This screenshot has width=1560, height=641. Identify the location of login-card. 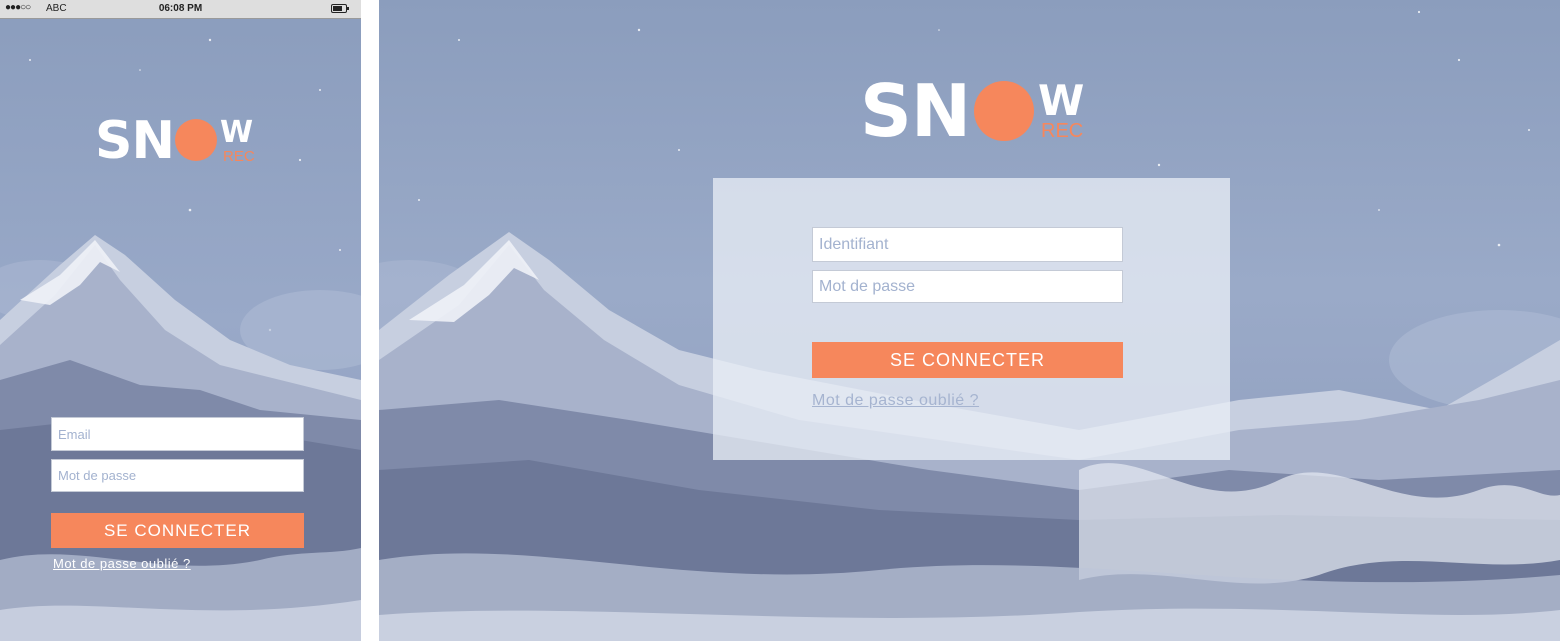
(971, 319).